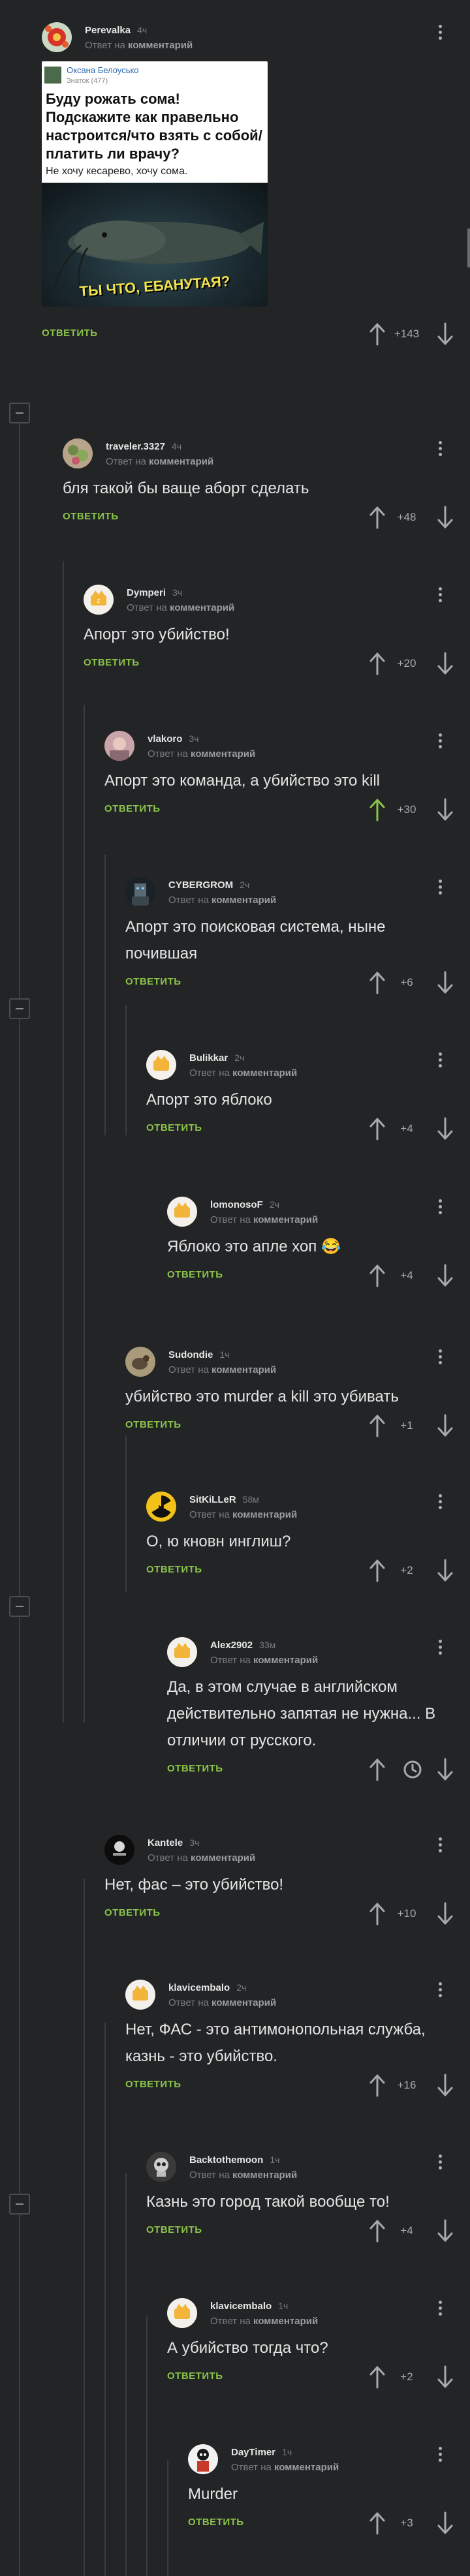 This screenshot has height=2576, width=470. Describe the element at coordinates (140, 1362) in the screenshot. I see `bird-avatar-icon` at that location.